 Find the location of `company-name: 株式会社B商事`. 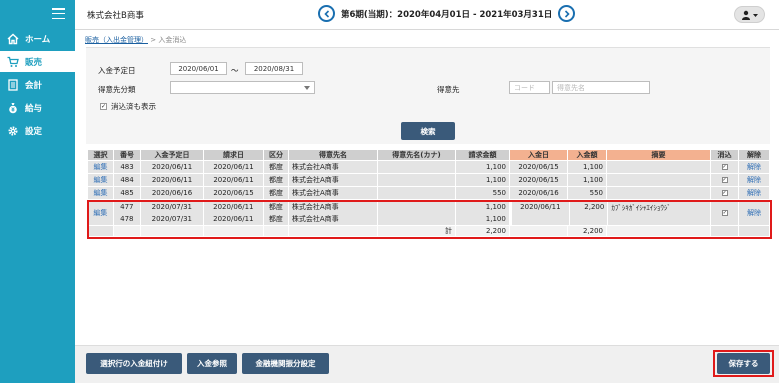

company-name: 株式会社B商事 is located at coordinates (115, 16).